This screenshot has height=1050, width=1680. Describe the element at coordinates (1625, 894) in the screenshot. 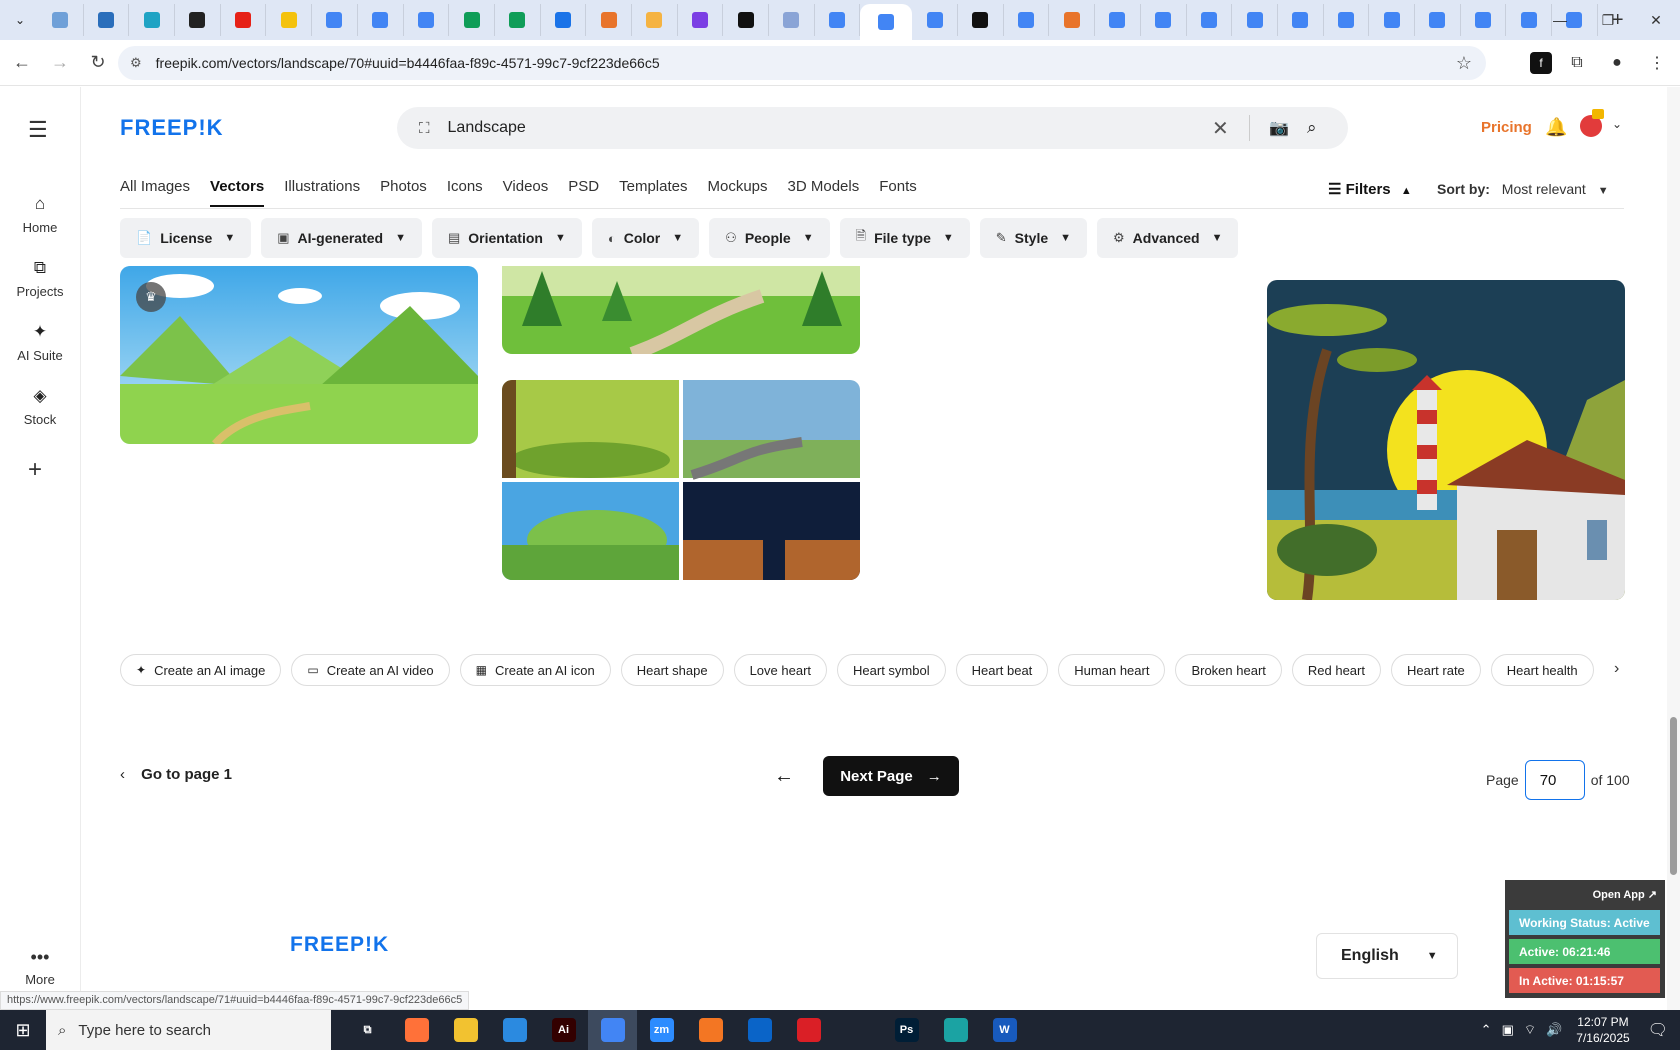

I see `open-app-button: Open App ↗` at that location.